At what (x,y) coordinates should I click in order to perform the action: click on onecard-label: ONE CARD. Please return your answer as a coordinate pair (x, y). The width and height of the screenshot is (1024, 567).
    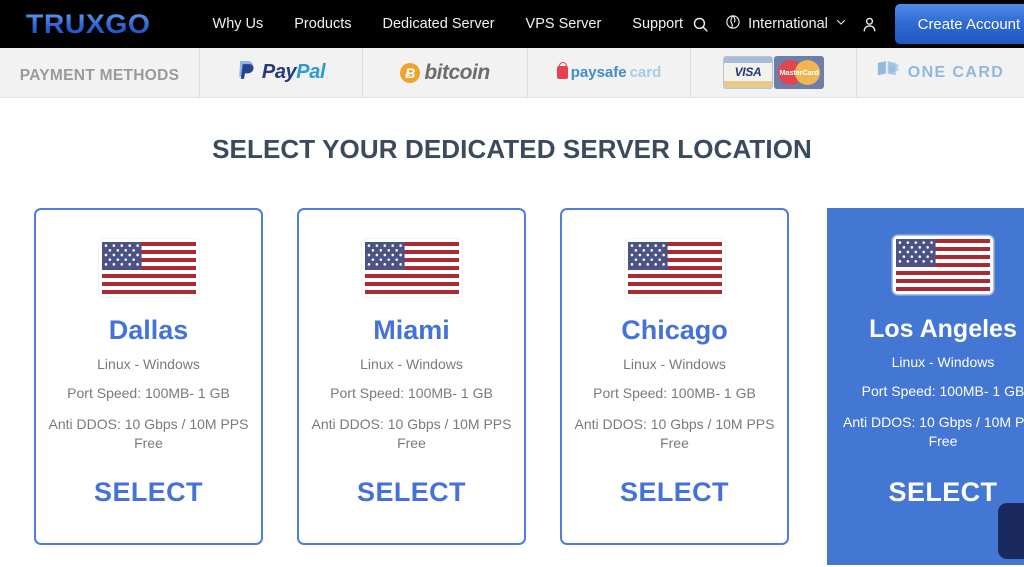
    Looking at the image, I should click on (956, 72).